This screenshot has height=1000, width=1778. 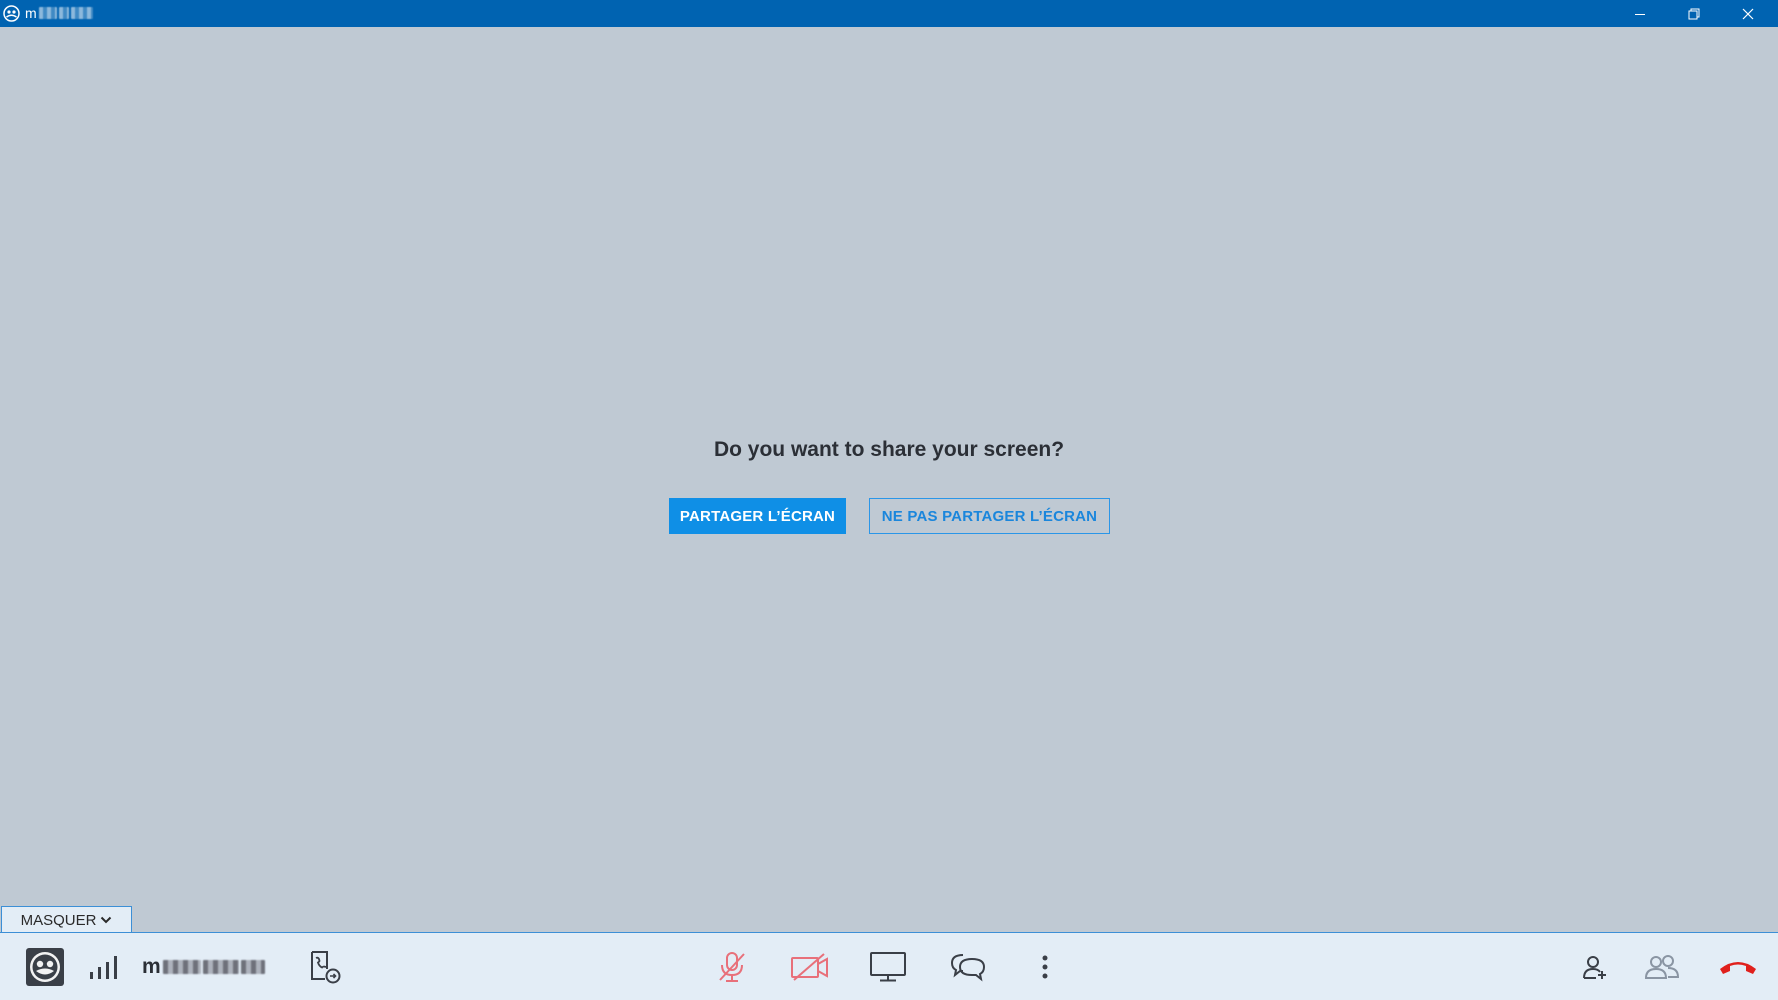 I want to click on caller-avatar, so click(x=45, y=966).